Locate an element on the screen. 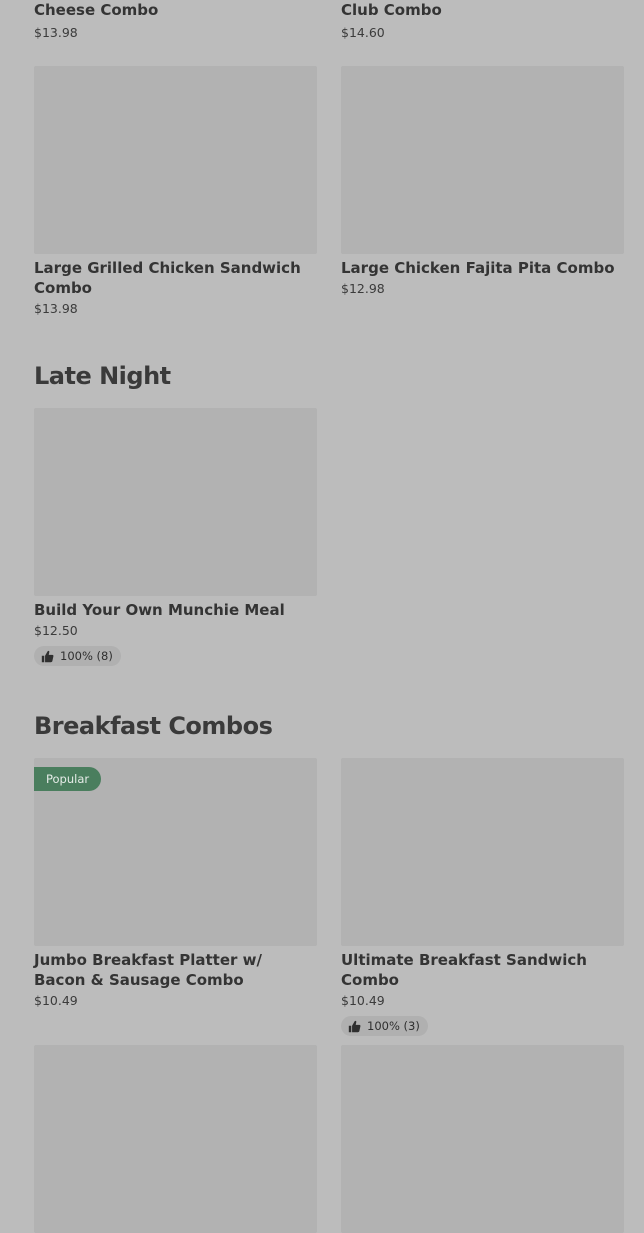 The height and width of the screenshot is (1233, 644). rating-text: 100% (8) is located at coordinates (86, 656).